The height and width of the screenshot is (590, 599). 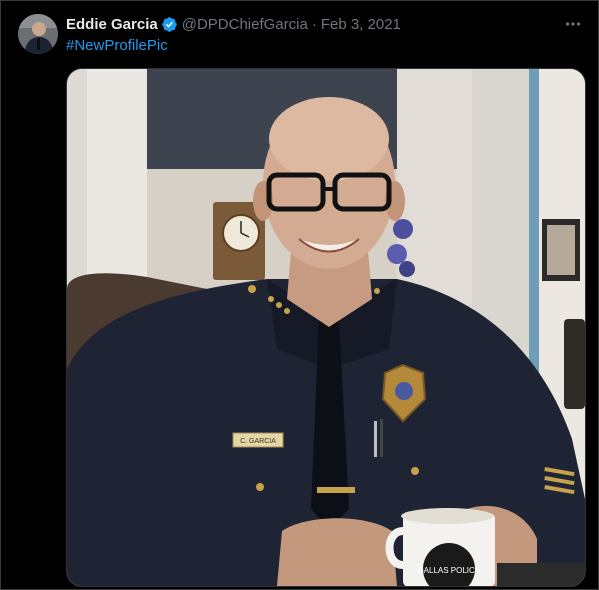 I want to click on avatar, so click(x=38, y=34).